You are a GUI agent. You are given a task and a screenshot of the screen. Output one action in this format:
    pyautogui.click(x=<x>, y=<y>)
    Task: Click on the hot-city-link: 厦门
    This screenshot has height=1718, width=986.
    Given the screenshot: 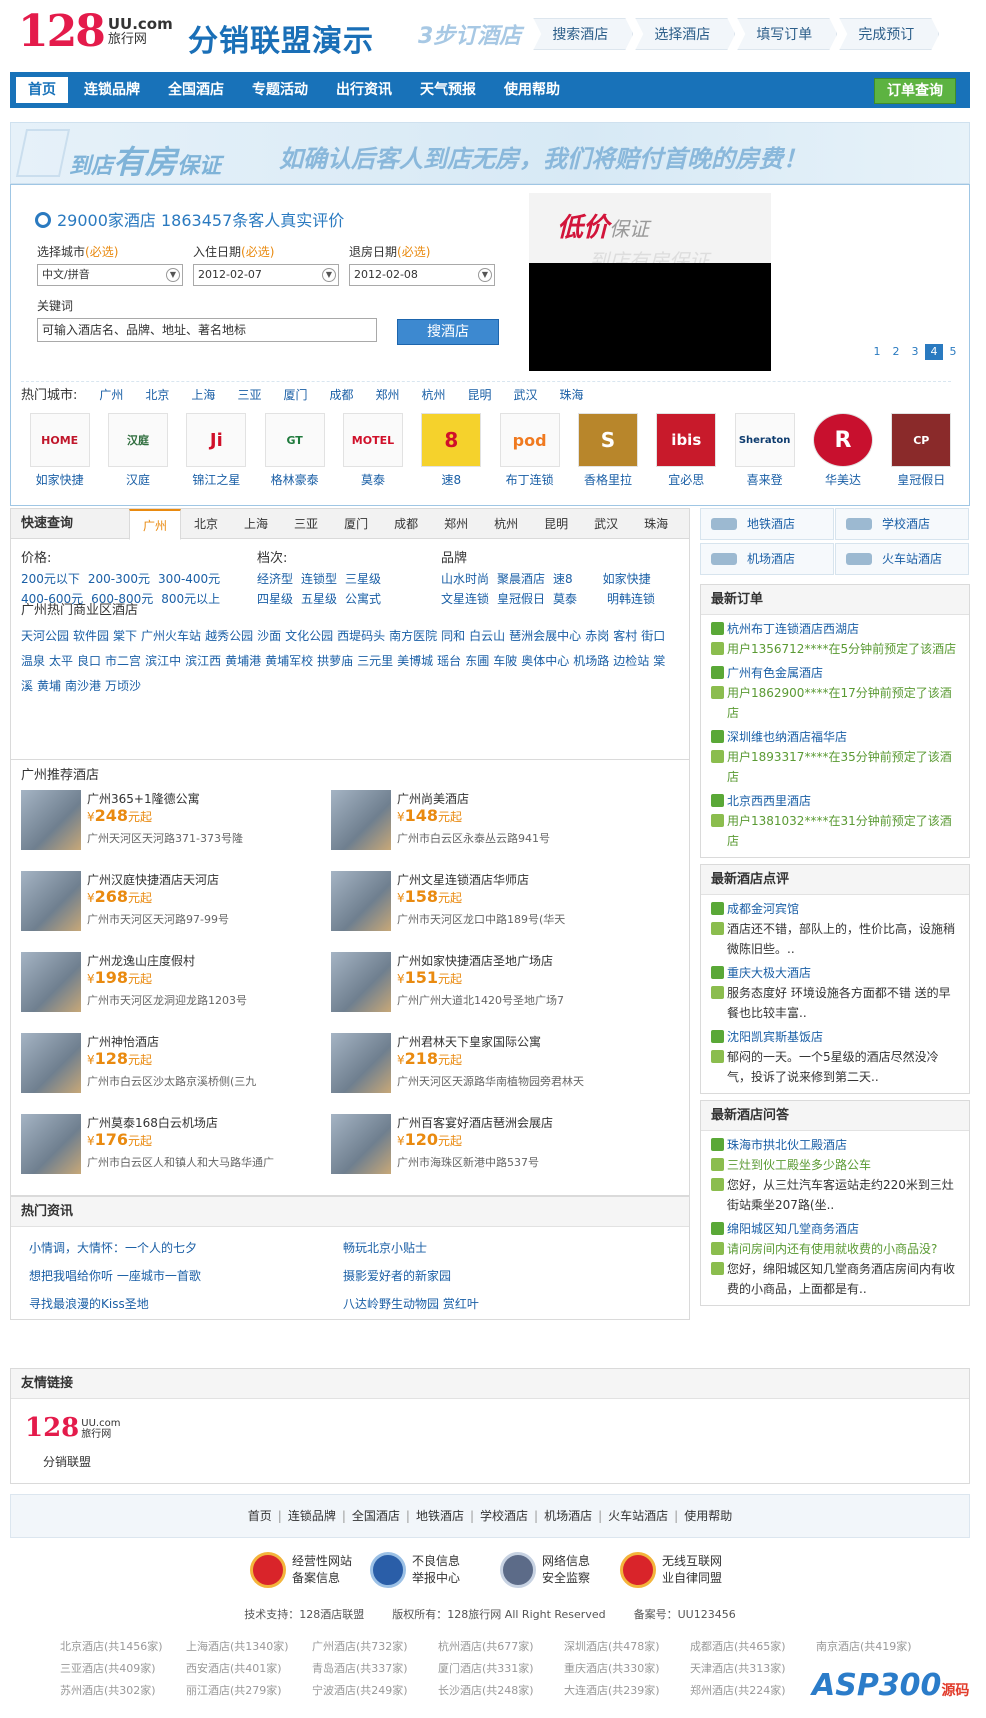 What is the action you would take?
    pyautogui.click(x=295, y=395)
    